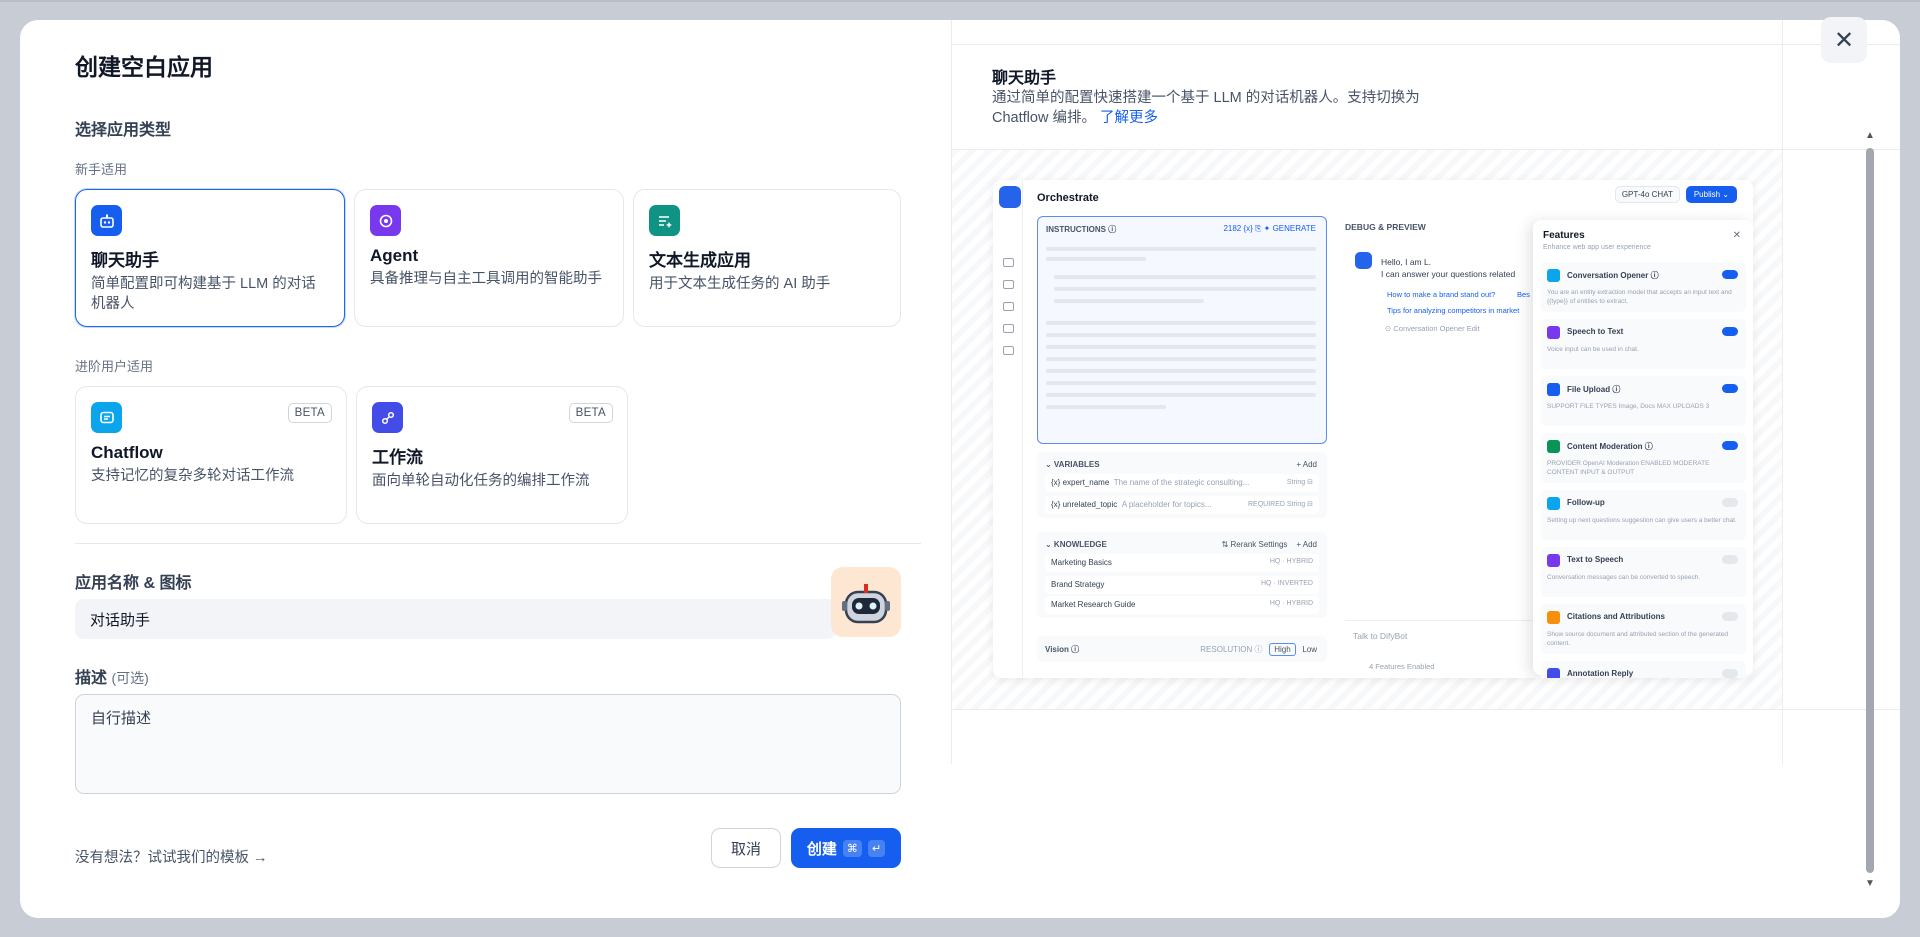 The image size is (1920, 937). What do you see at coordinates (171, 856) in the screenshot?
I see `try-template-link: 没有想法？试试我们的模板 →` at bounding box center [171, 856].